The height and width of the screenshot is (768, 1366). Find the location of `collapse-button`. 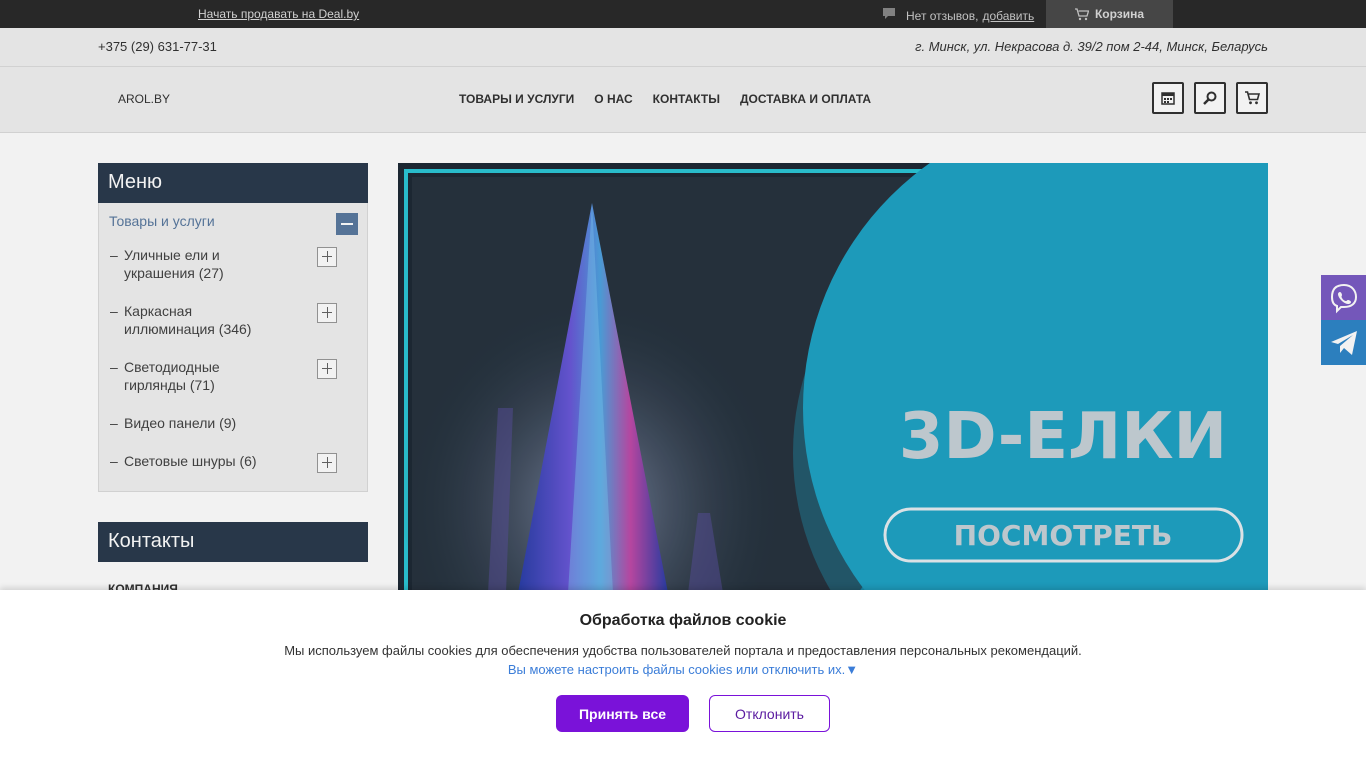

collapse-button is located at coordinates (347, 224).